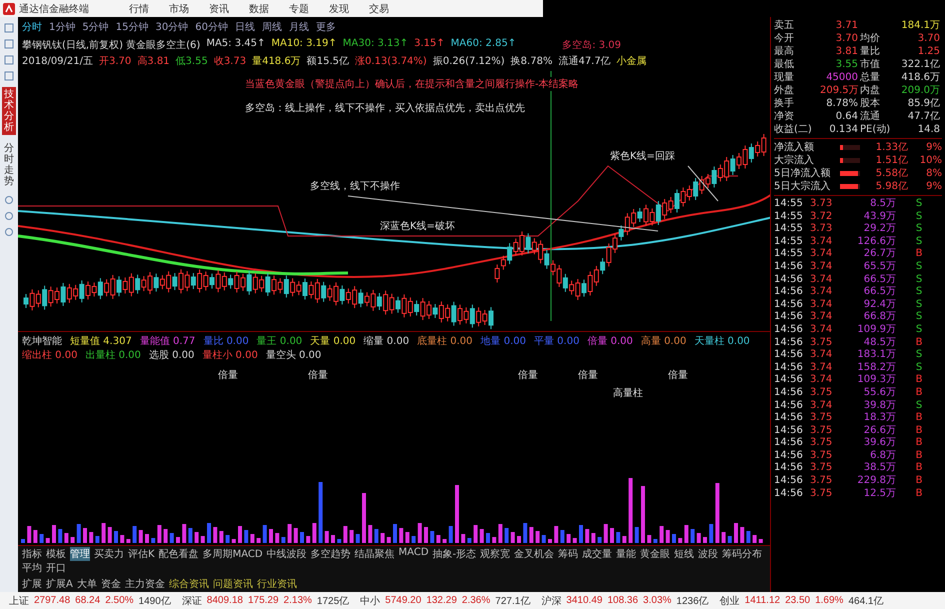 The height and width of the screenshot is (609, 945). Describe the element at coordinates (259, 9) in the screenshot. I see `menu-item: 数据` at that location.